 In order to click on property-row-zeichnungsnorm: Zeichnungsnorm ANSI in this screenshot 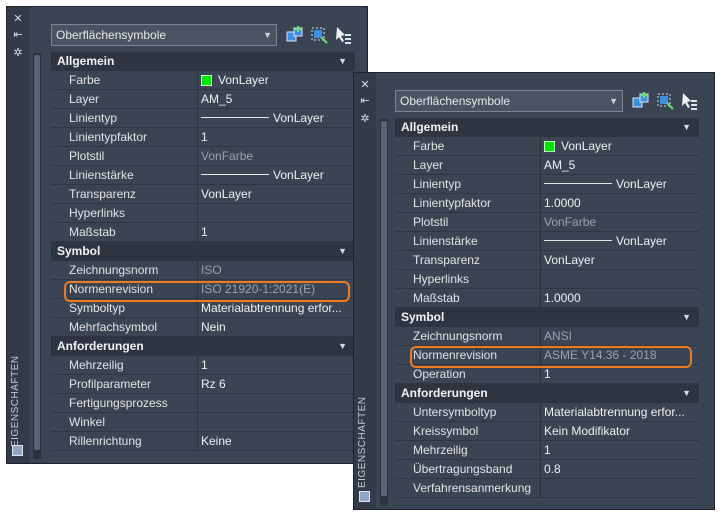, I will do `click(547, 336)`.